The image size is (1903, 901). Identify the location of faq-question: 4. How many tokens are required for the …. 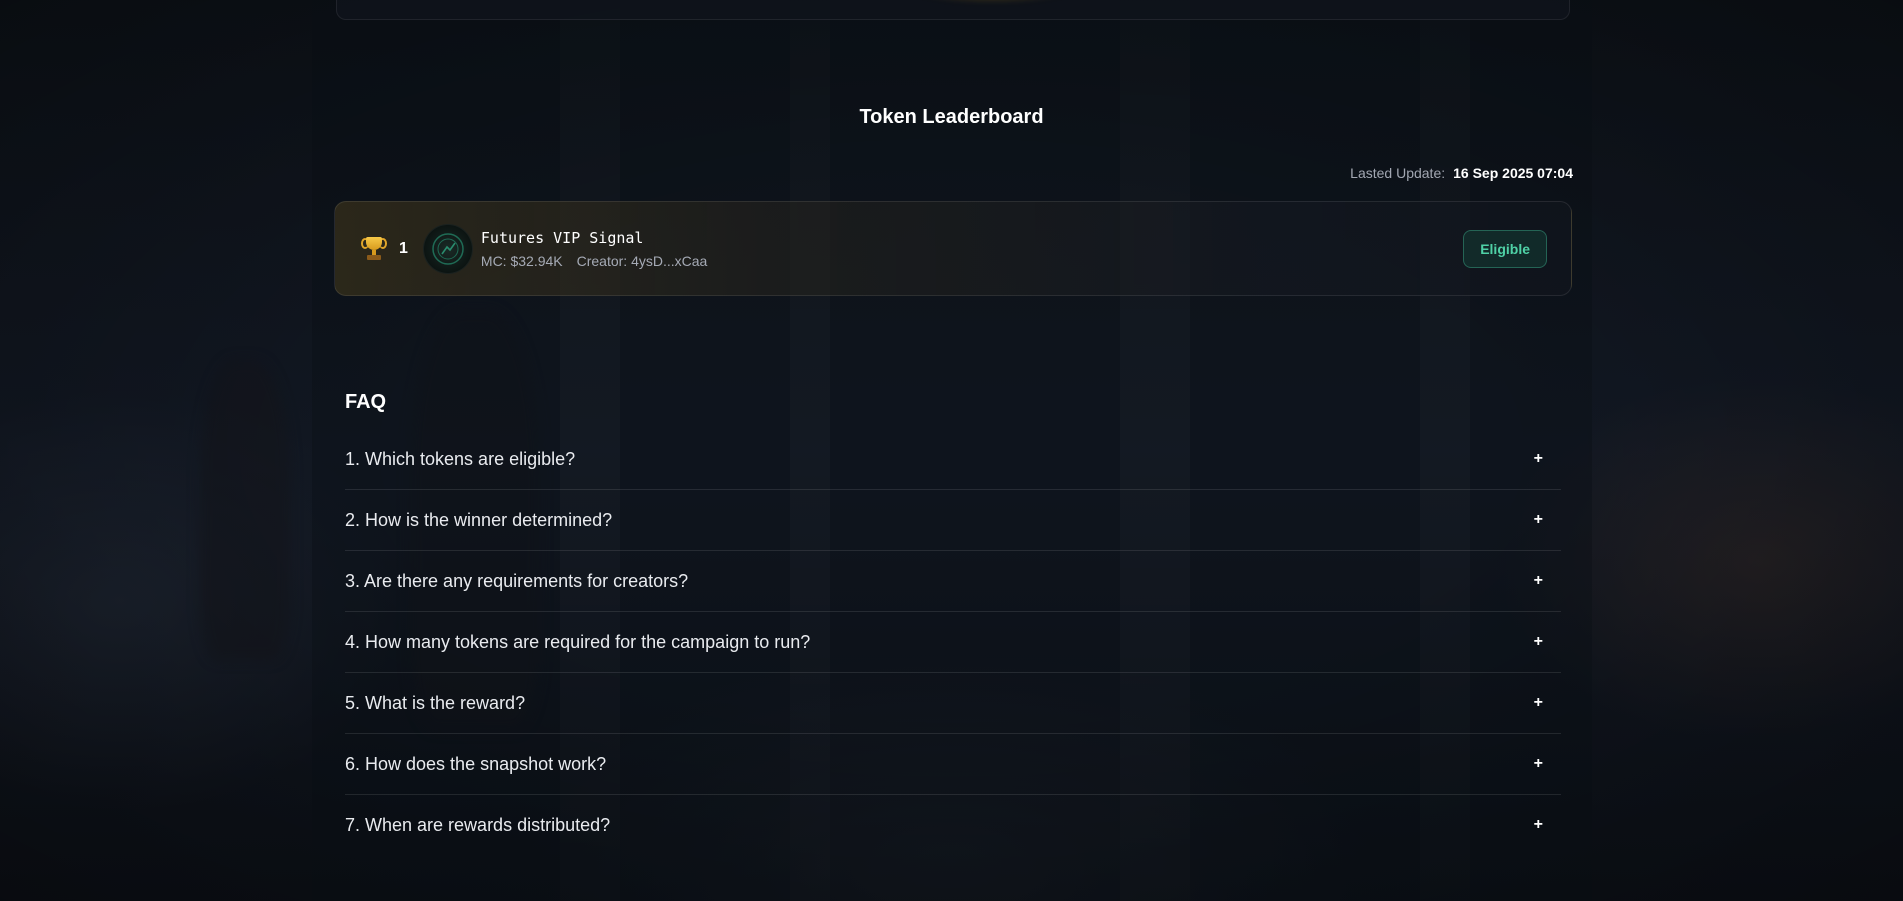
(578, 641).